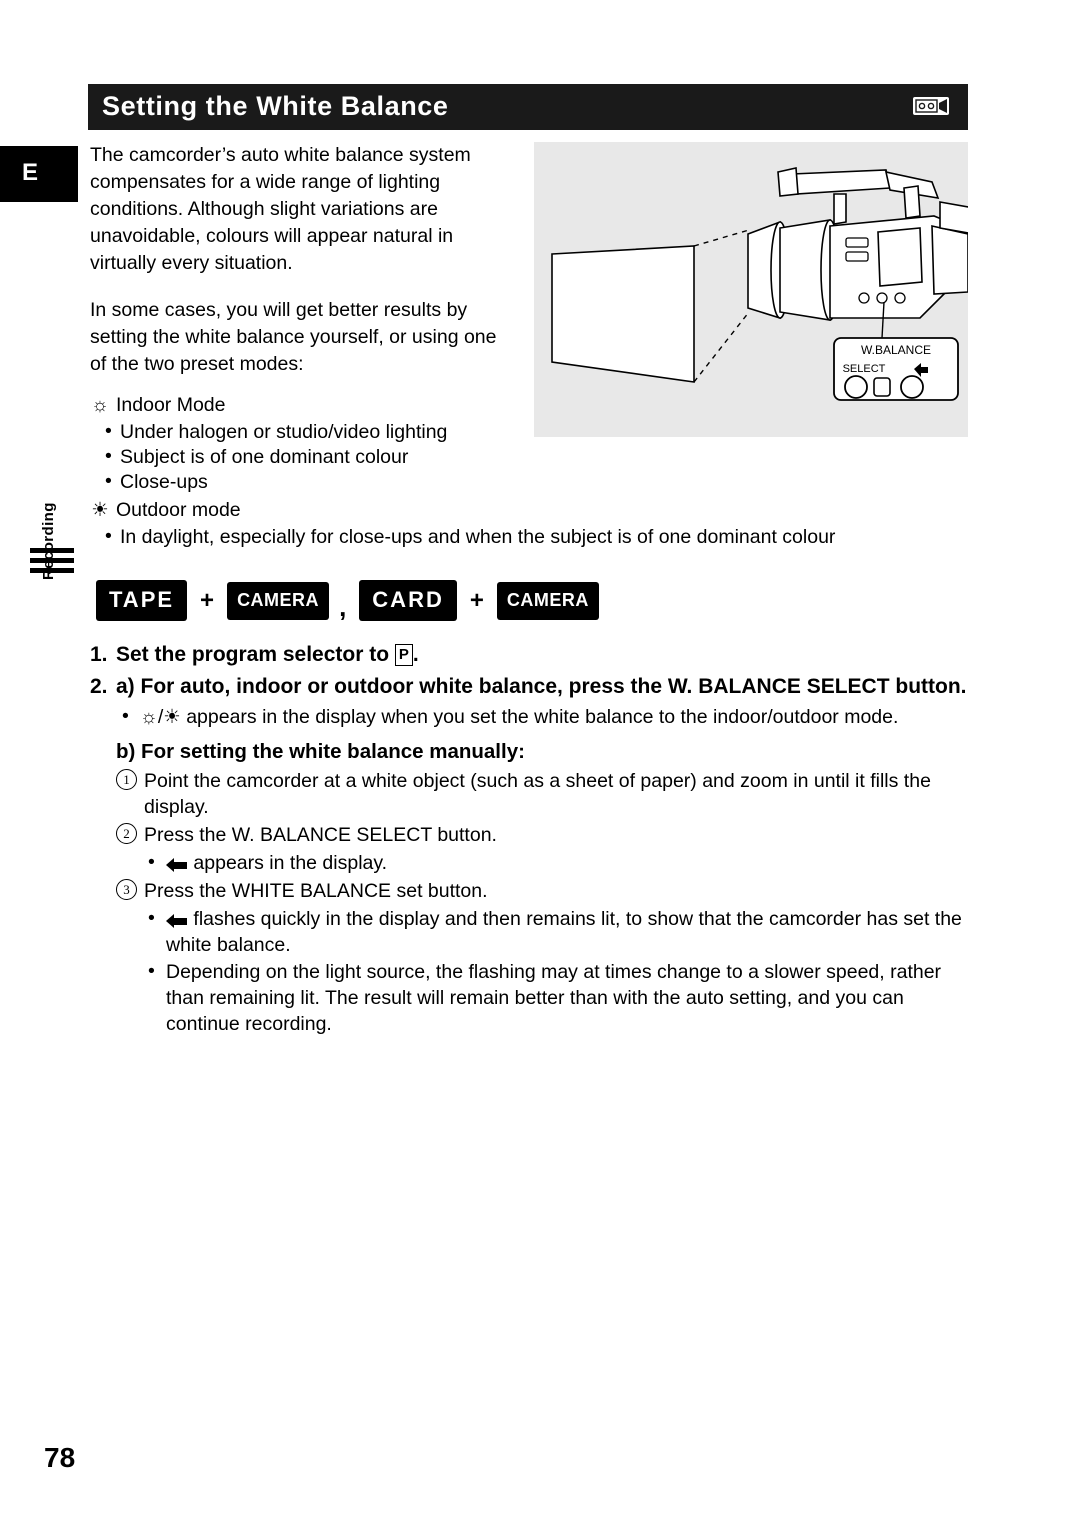  Describe the element at coordinates (931, 106) in the screenshot. I see `camcorder-tape-icon` at that location.